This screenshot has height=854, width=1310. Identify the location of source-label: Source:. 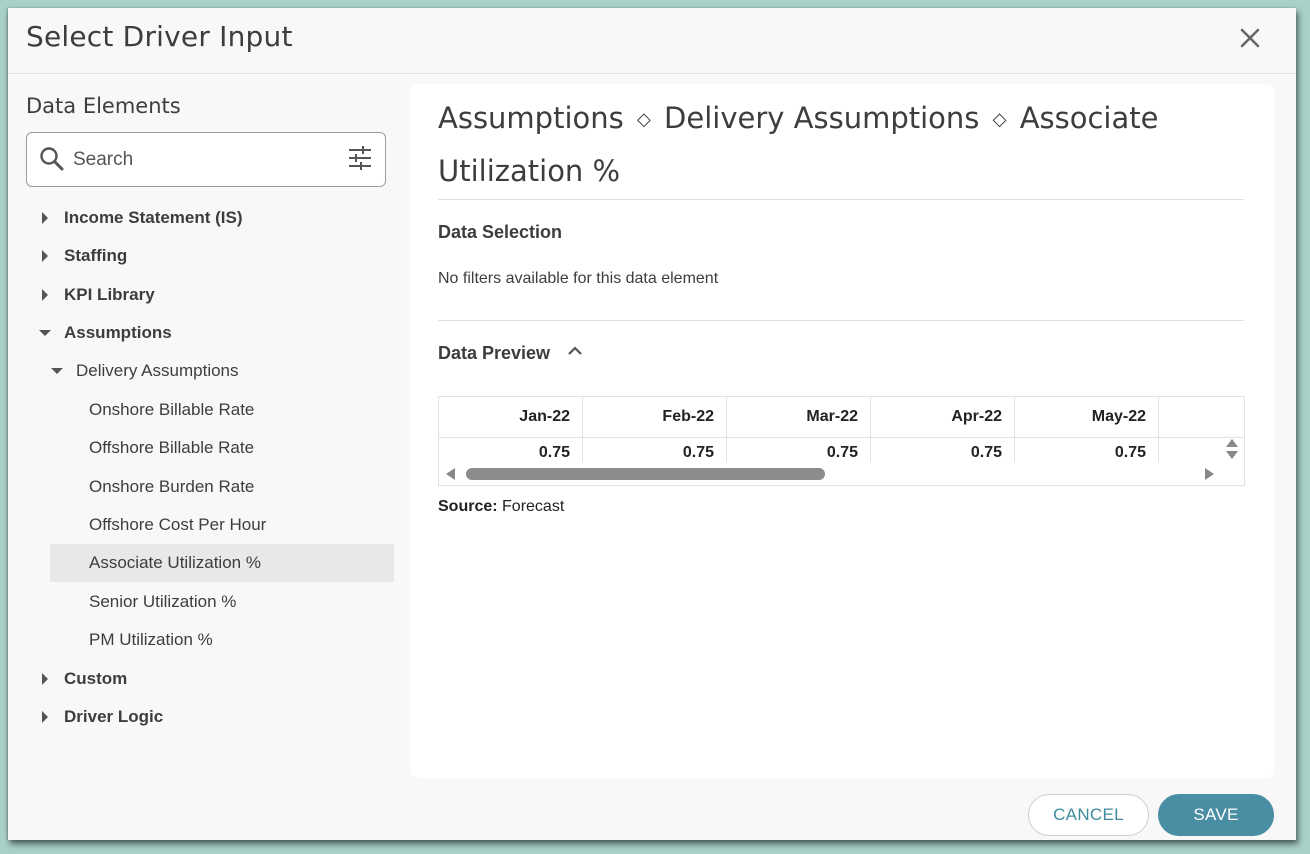
(468, 506).